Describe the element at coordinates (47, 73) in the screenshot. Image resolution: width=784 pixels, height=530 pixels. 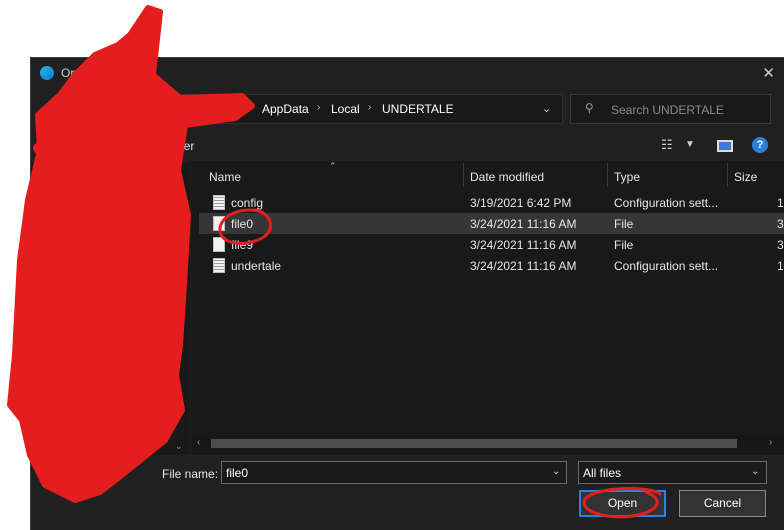
I see `app-icon` at that location.